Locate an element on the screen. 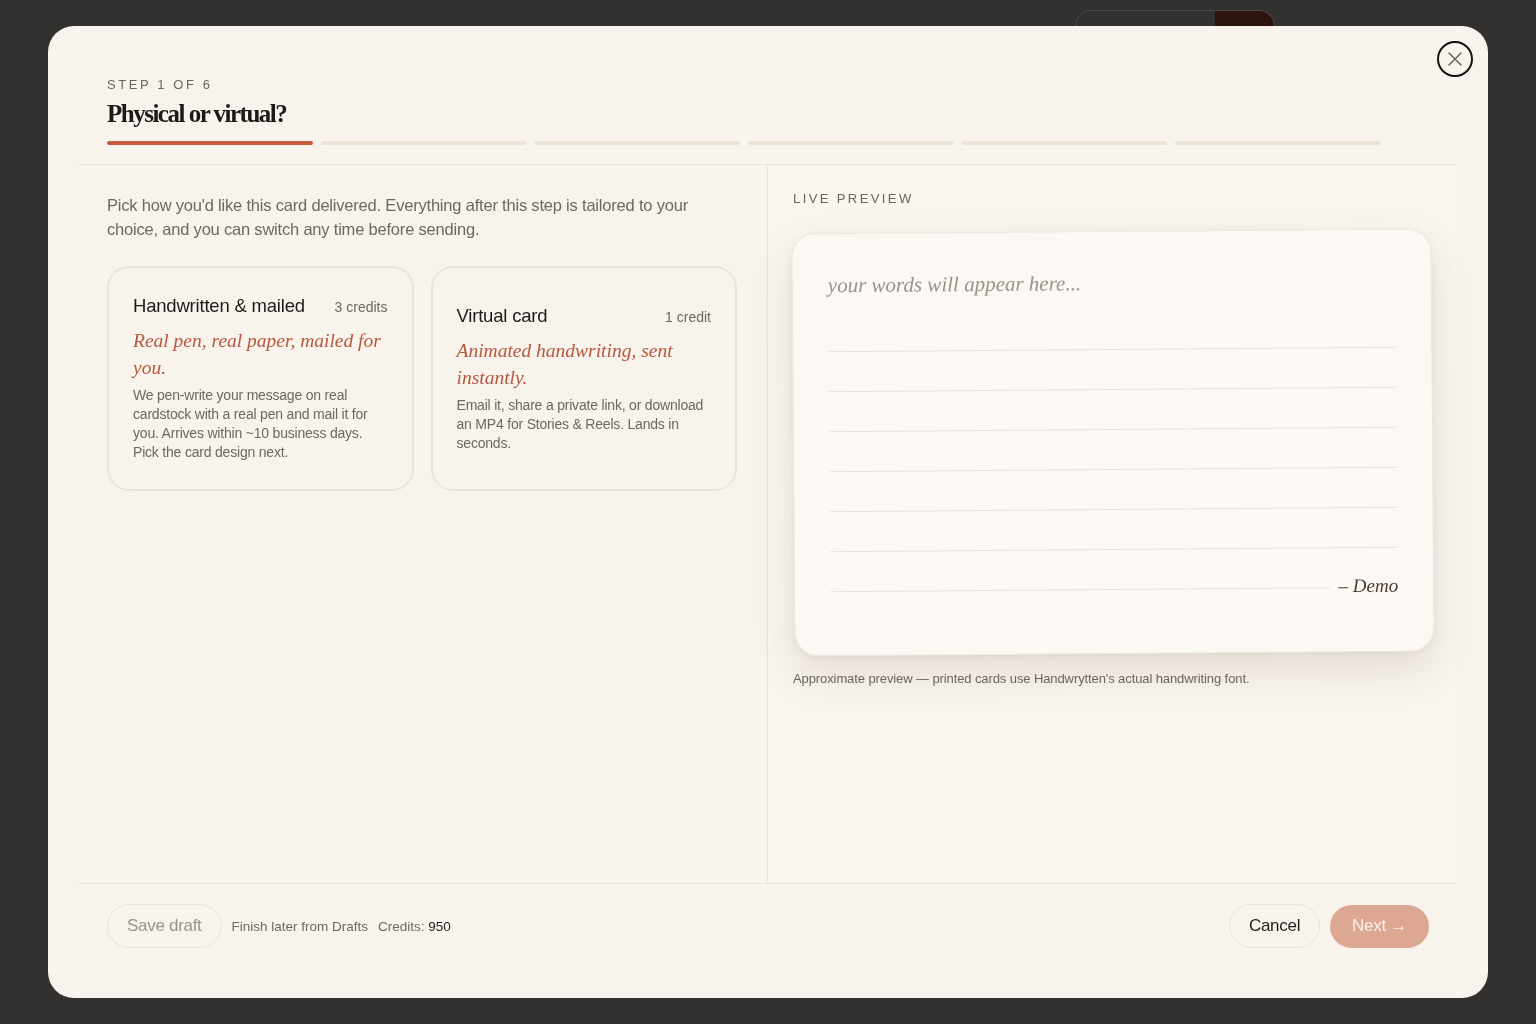 The image size is (1536, 1024). credits-text: Credits: 950 is located at coordinates (414, 926).